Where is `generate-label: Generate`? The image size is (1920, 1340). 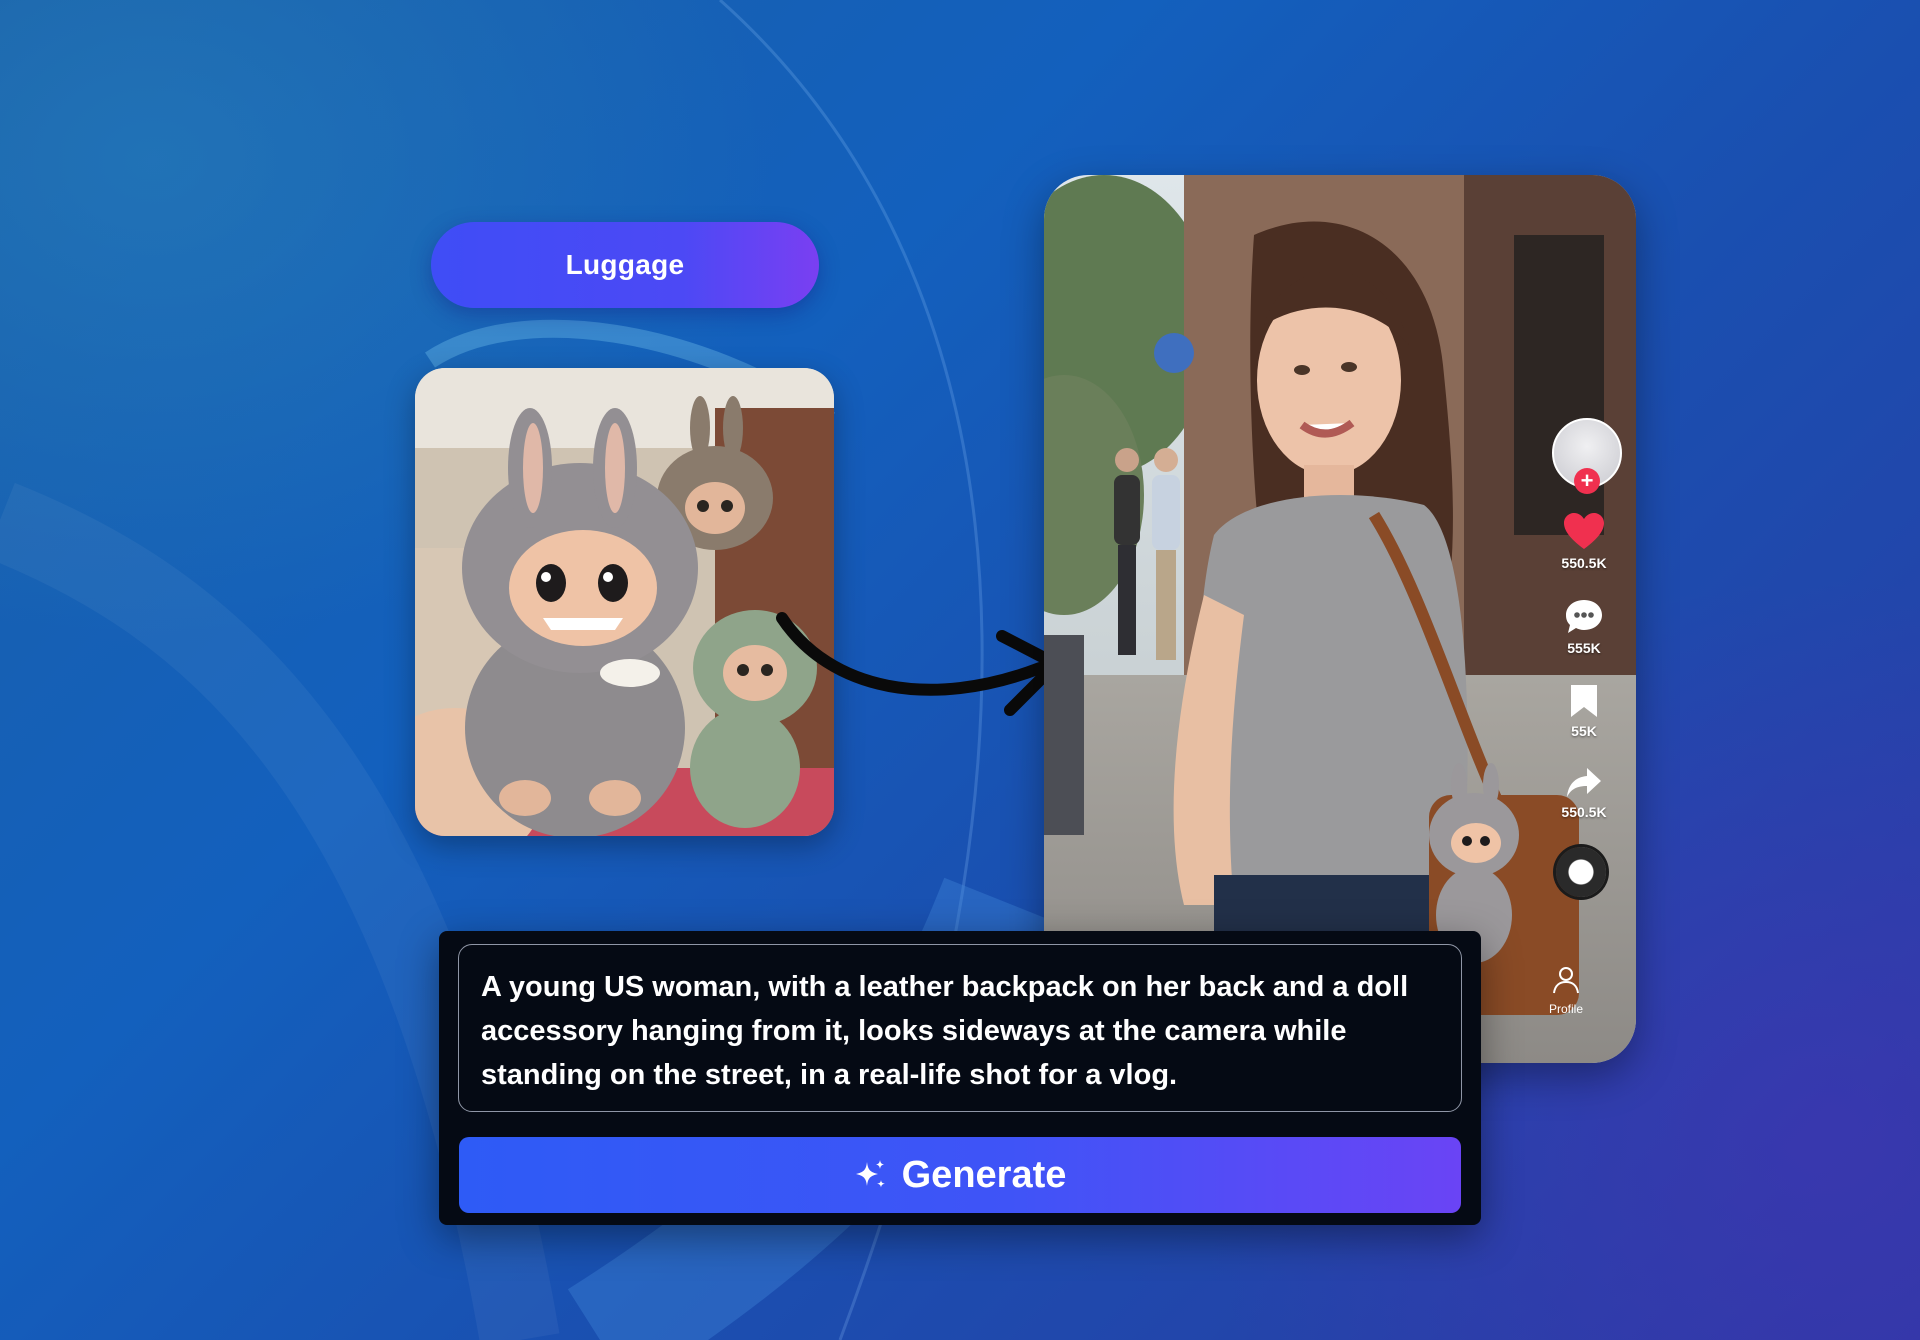 generate-label: Generate is located at coordinates (984, 1174).